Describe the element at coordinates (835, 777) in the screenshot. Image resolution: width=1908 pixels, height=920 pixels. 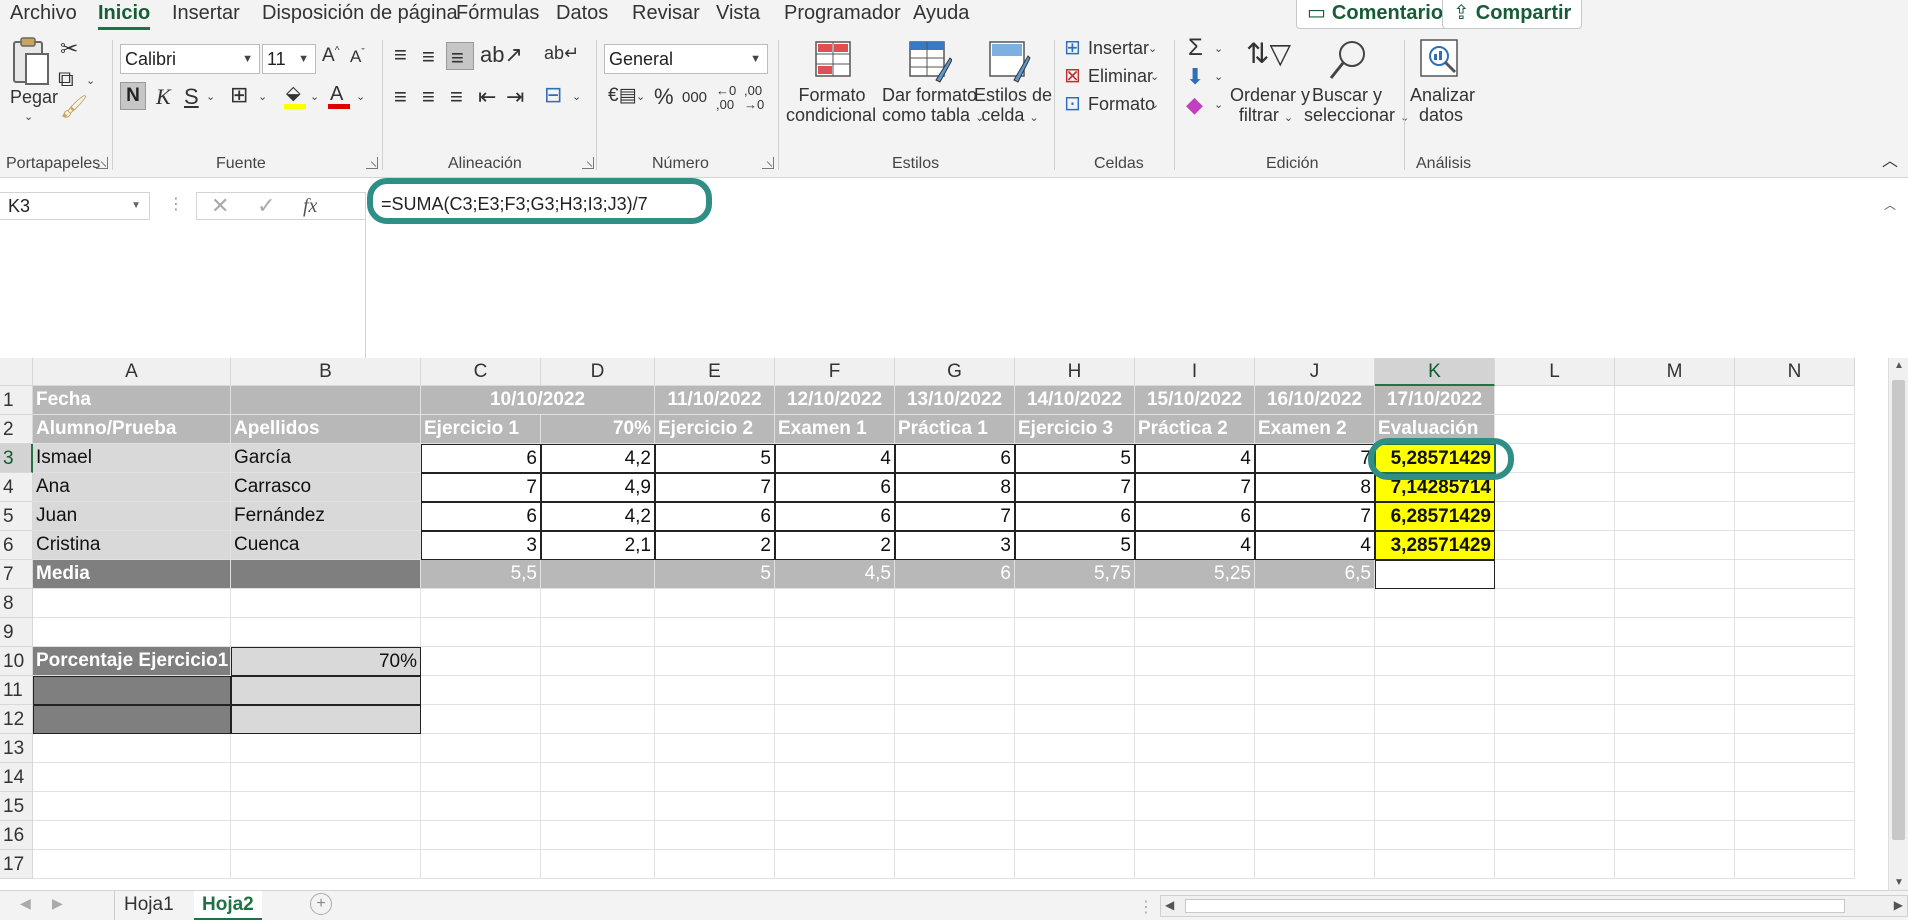
I see `cell-f14` at that location.